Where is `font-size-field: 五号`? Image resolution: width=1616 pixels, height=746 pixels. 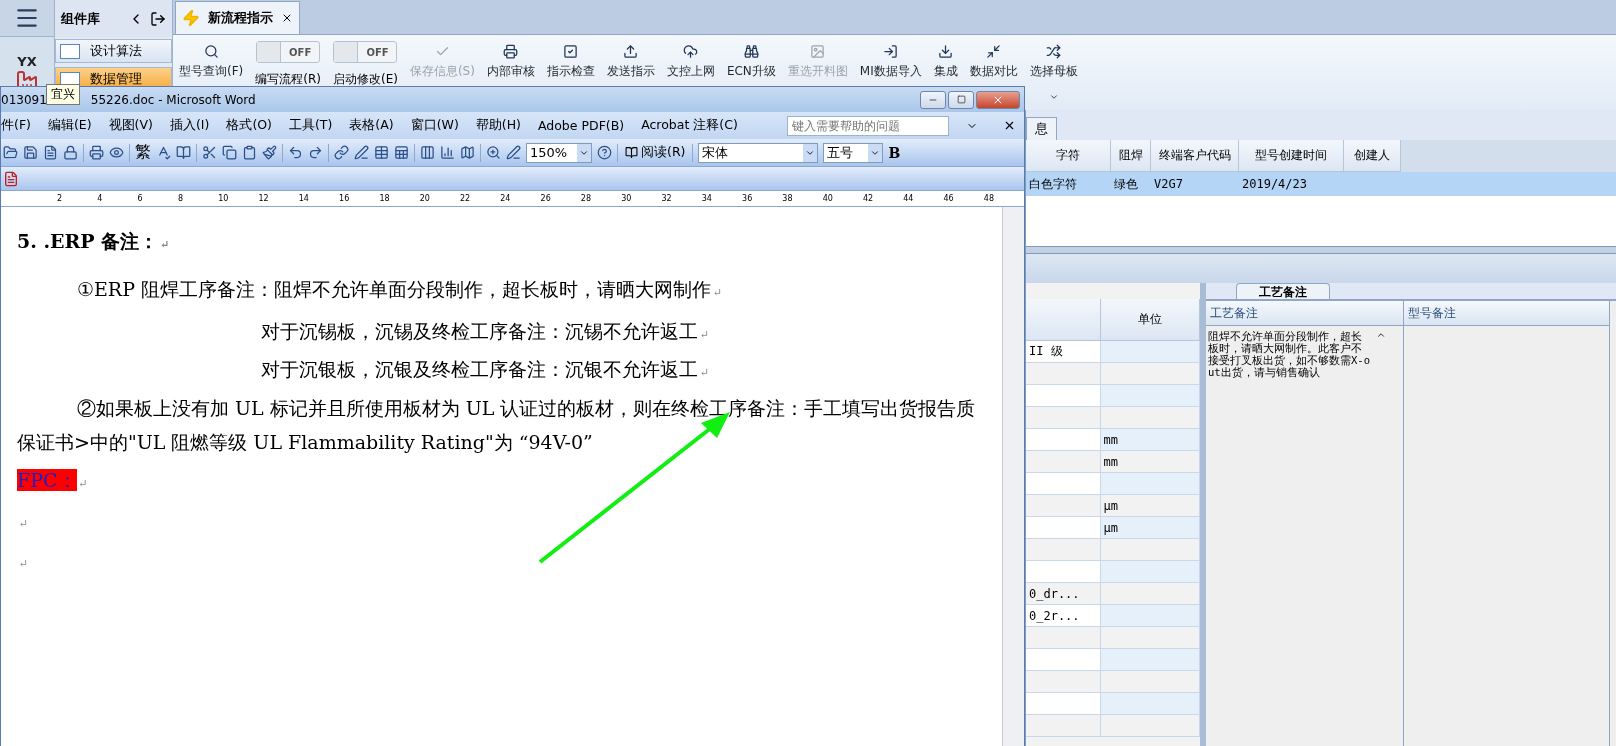 font-size-field: 五号 is located at coordinates (853, 152).